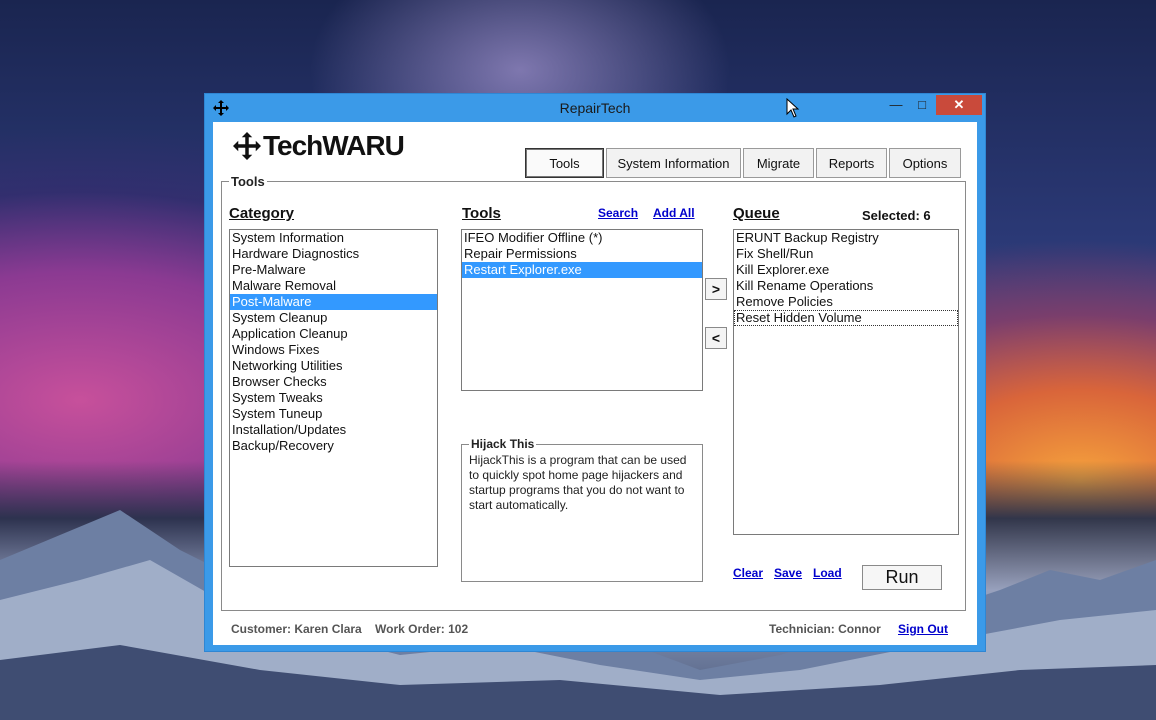 This screenshot has height=720, width=1156. What do you see at coordinates (333, 318) in the screenshot?
I see `category-item: System Cleanup` at bounding box center [333, 318].